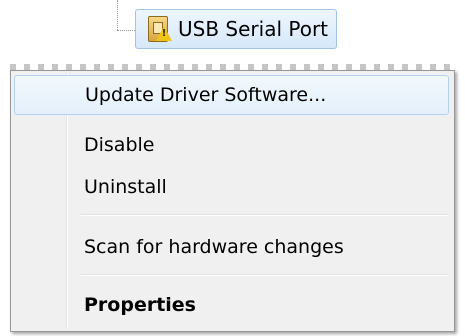 The height and width of the screenshot is (336, 465). I want to click on tree-node-label: USB Serial Port, so click(253, 29).